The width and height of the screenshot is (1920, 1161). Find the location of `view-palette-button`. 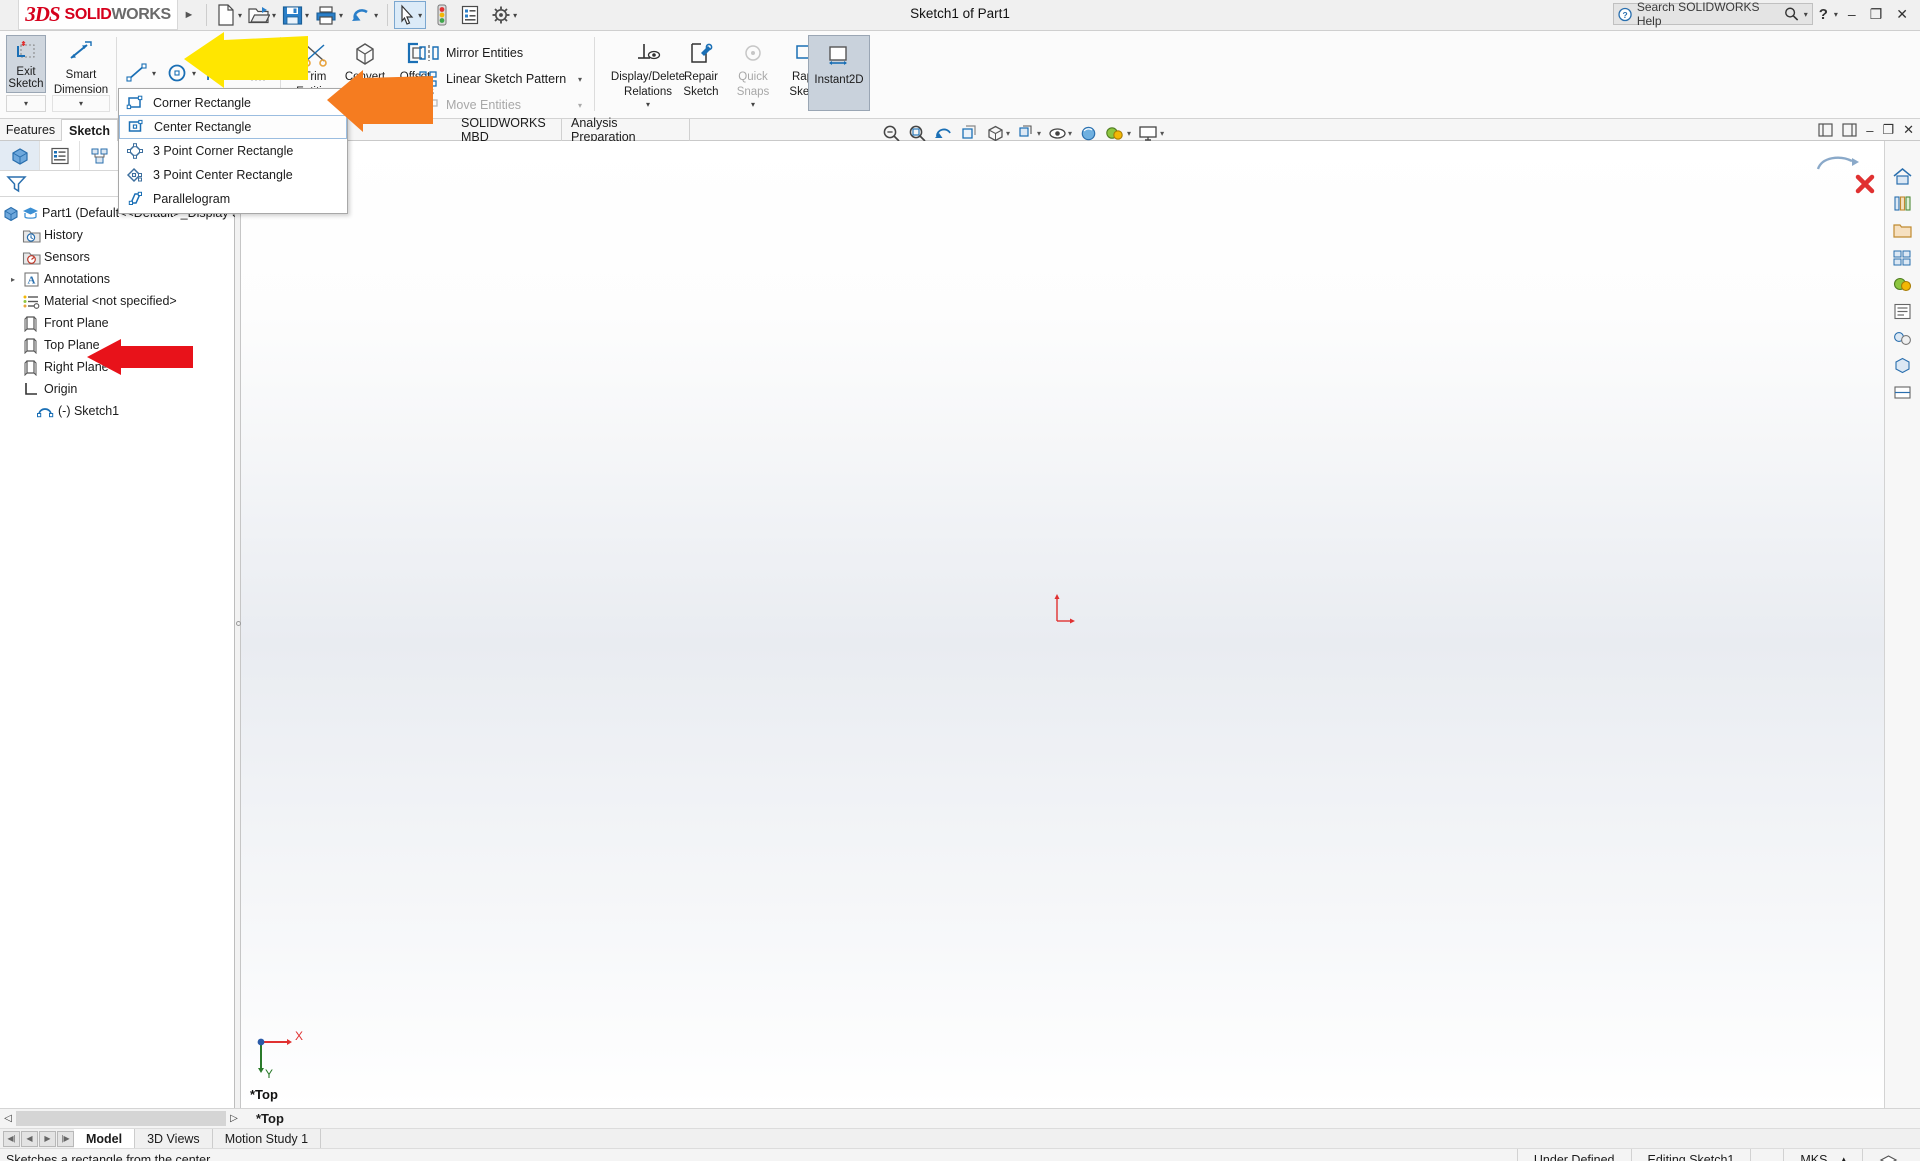

view-palette-button is located at coordinates (1902, 257).